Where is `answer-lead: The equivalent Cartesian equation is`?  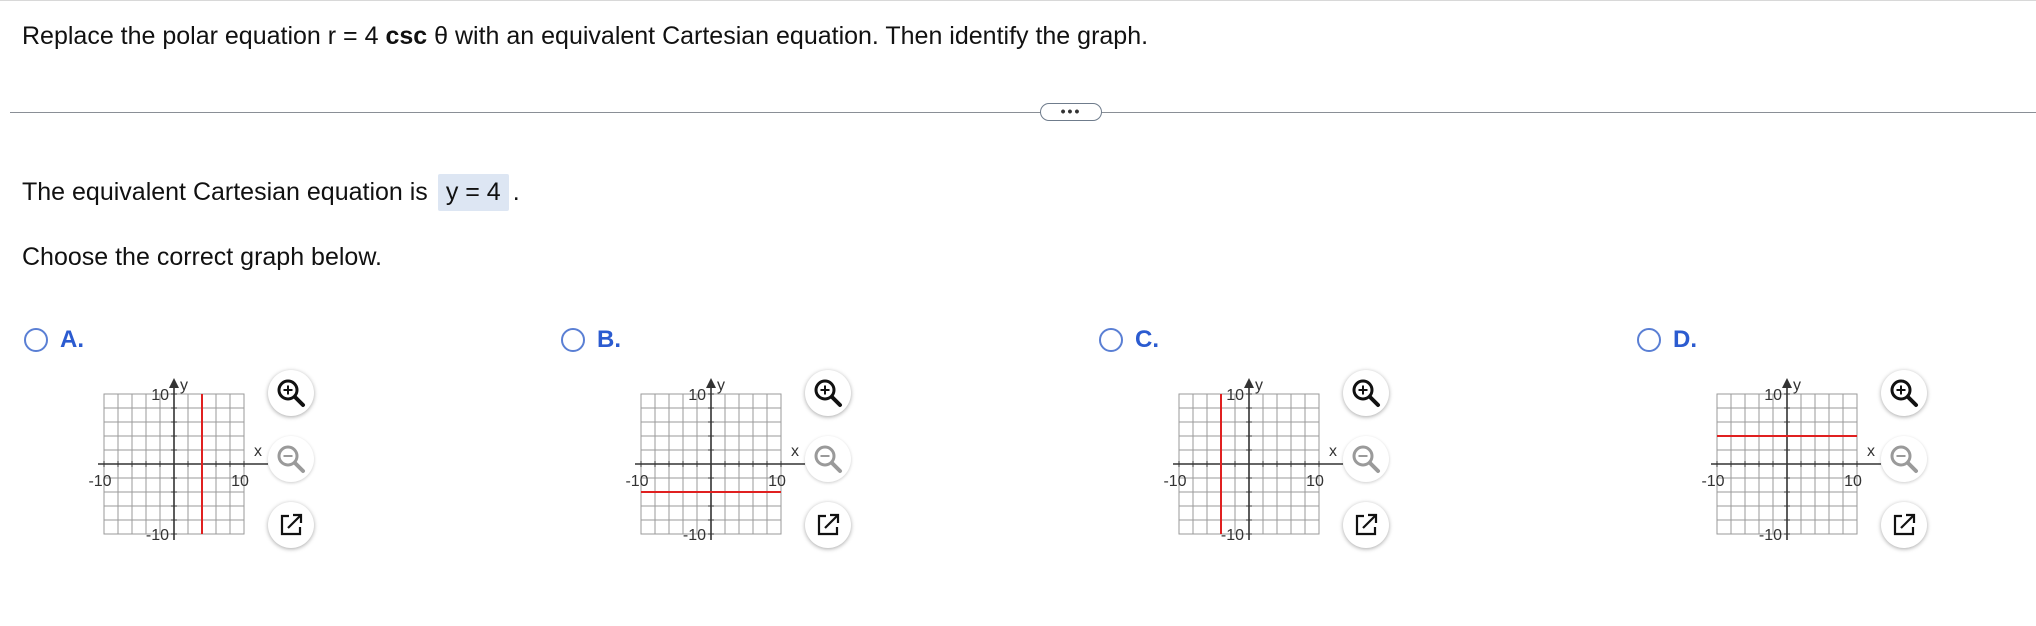
answer-lead: The equivalent Cartesian equation is is located at coordinates (225, 192).